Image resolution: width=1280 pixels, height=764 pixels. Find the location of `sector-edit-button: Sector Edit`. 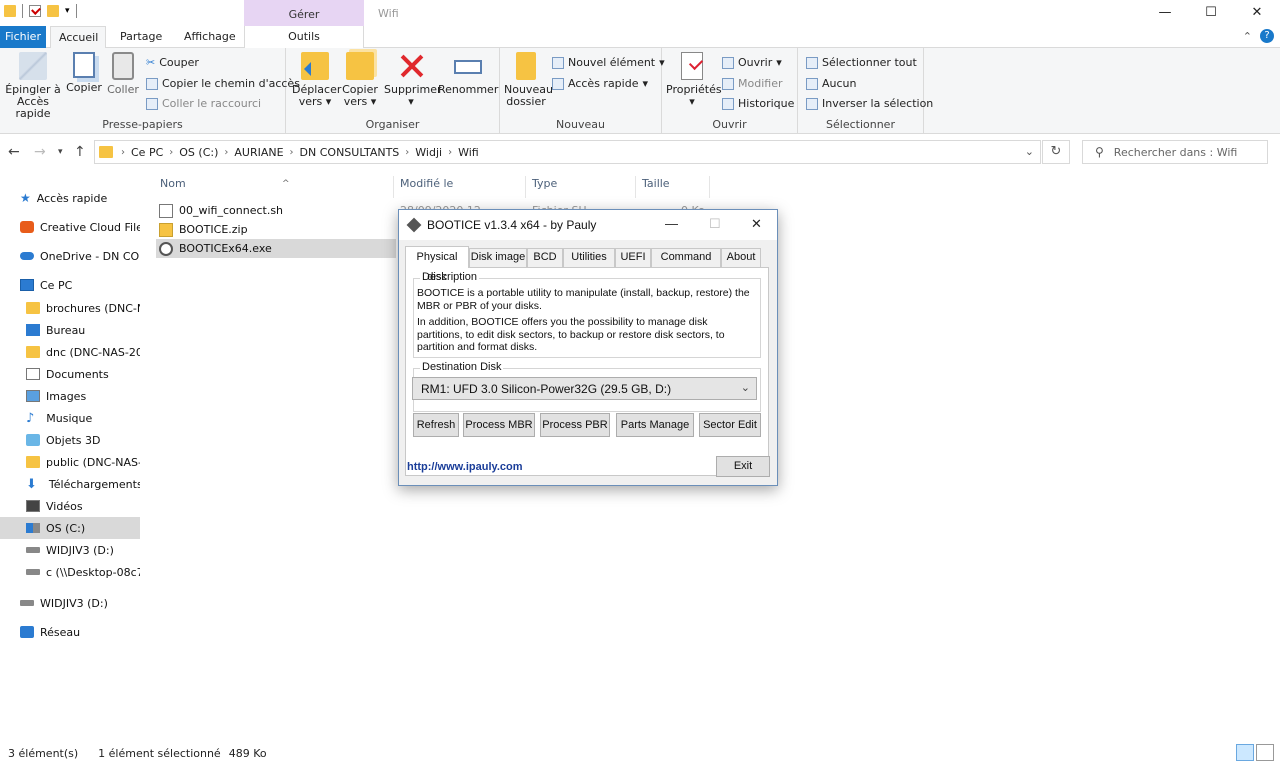

sector-edit-button: Sector Edit is located at coordinates (730, 425).